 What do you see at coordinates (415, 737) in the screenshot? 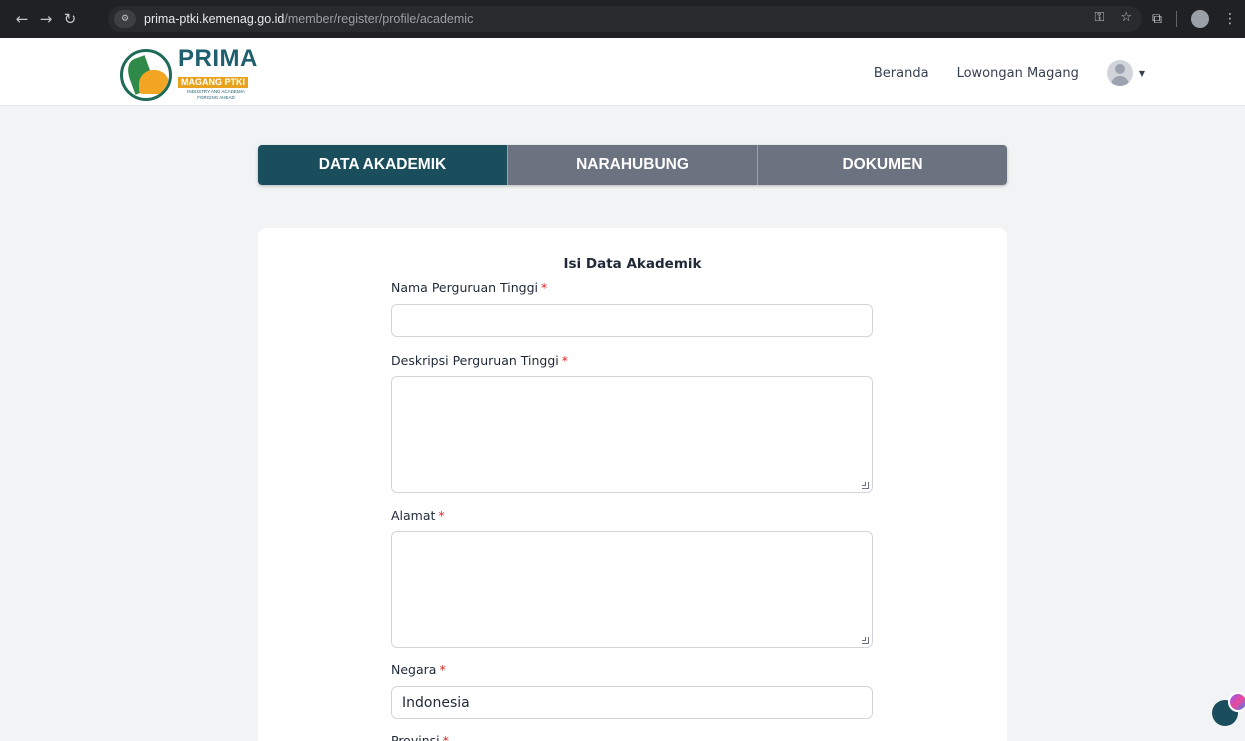
I see `provinsi-label-text: Provinsi` at bounding box center [415, 737].